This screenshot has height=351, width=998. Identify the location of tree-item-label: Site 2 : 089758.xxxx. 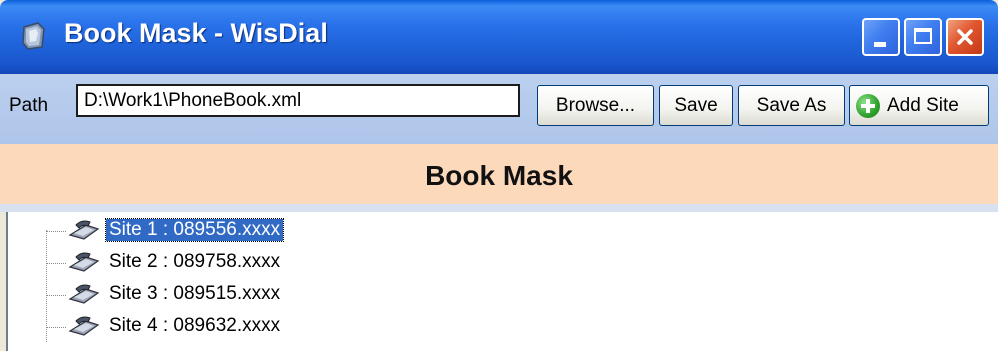
(195, 261).